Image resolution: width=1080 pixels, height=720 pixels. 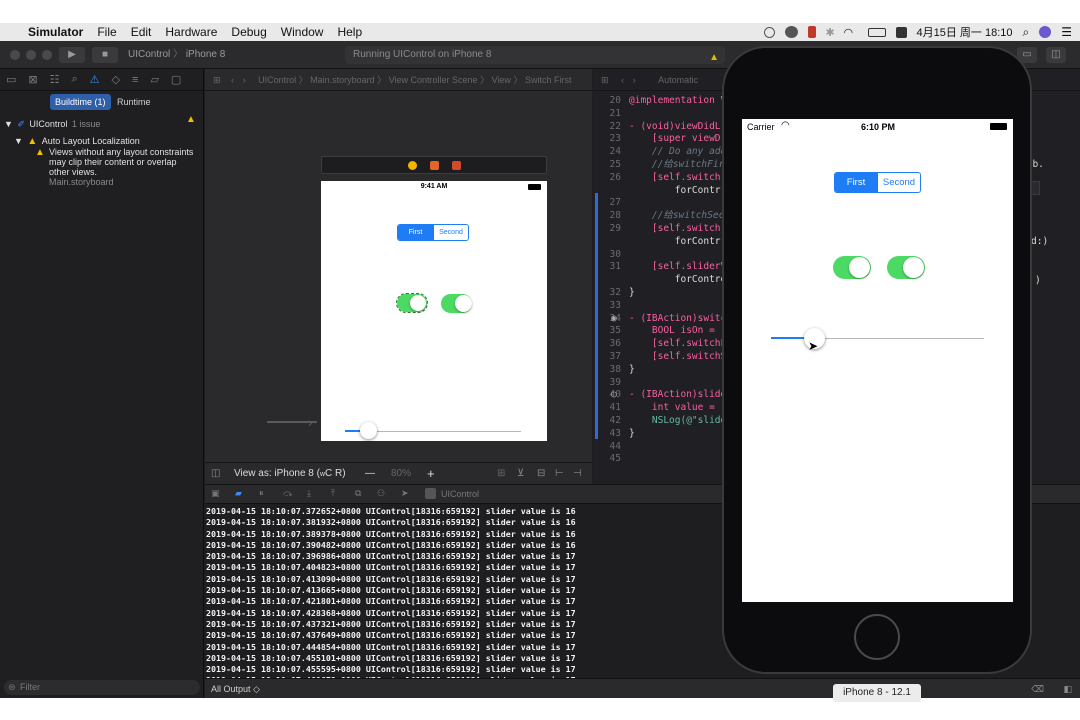 What do you see at coordinates (852, 267) in the screenshot?
I see `switch-first` at bounding box center [852, 267].